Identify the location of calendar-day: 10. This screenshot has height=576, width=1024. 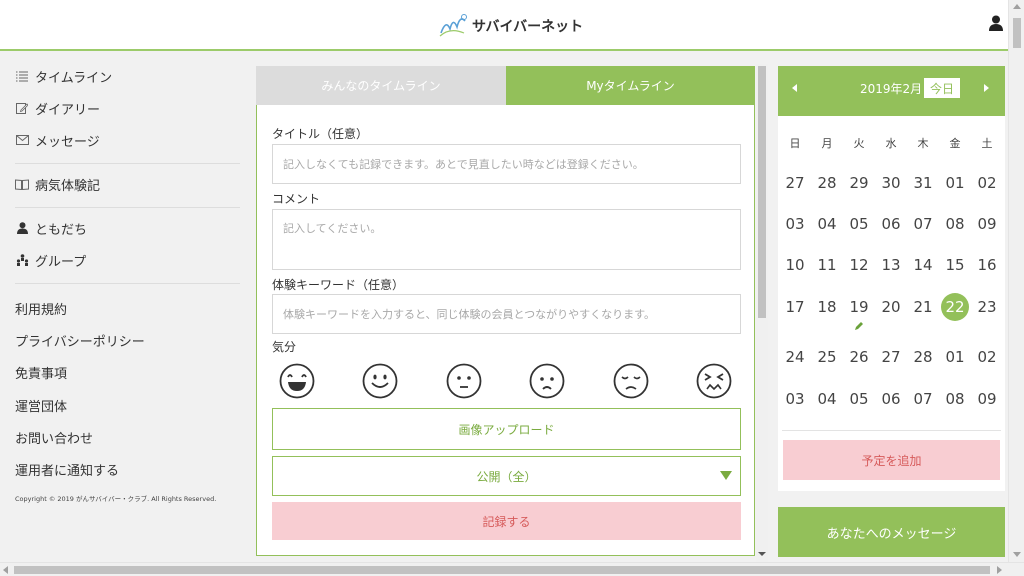
(795, 265).